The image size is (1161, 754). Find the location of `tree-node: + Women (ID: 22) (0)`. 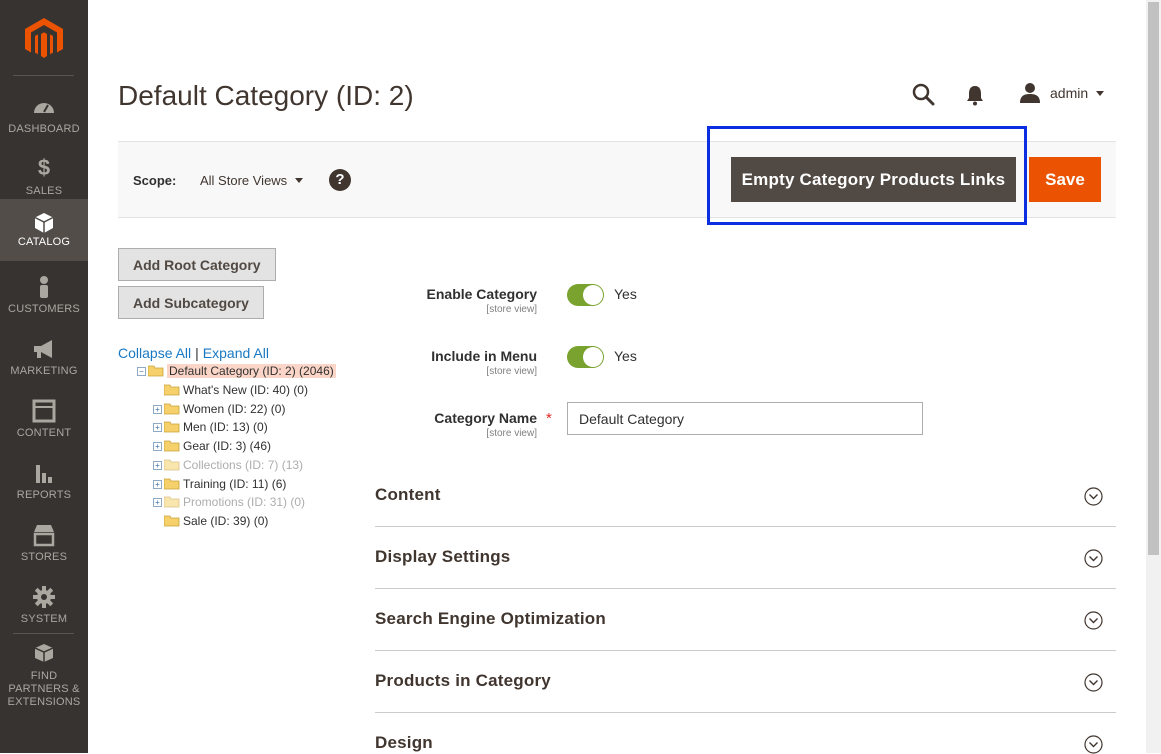

tree-node: + Women (ID: 22) (0) is located at coordinates (219, 409).